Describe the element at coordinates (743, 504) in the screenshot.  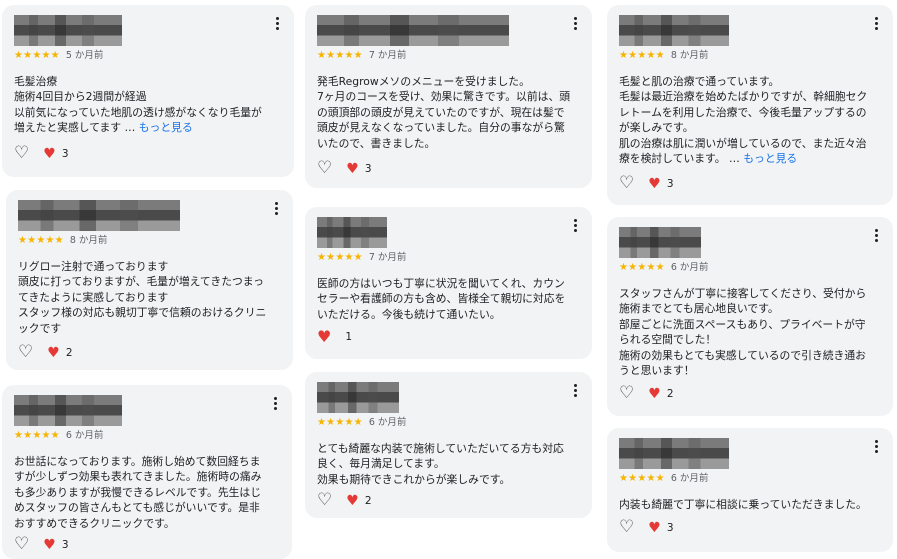
I see `review-text: 内装も綺麗で丁寧に相談に乗っていただきました。` at that location.